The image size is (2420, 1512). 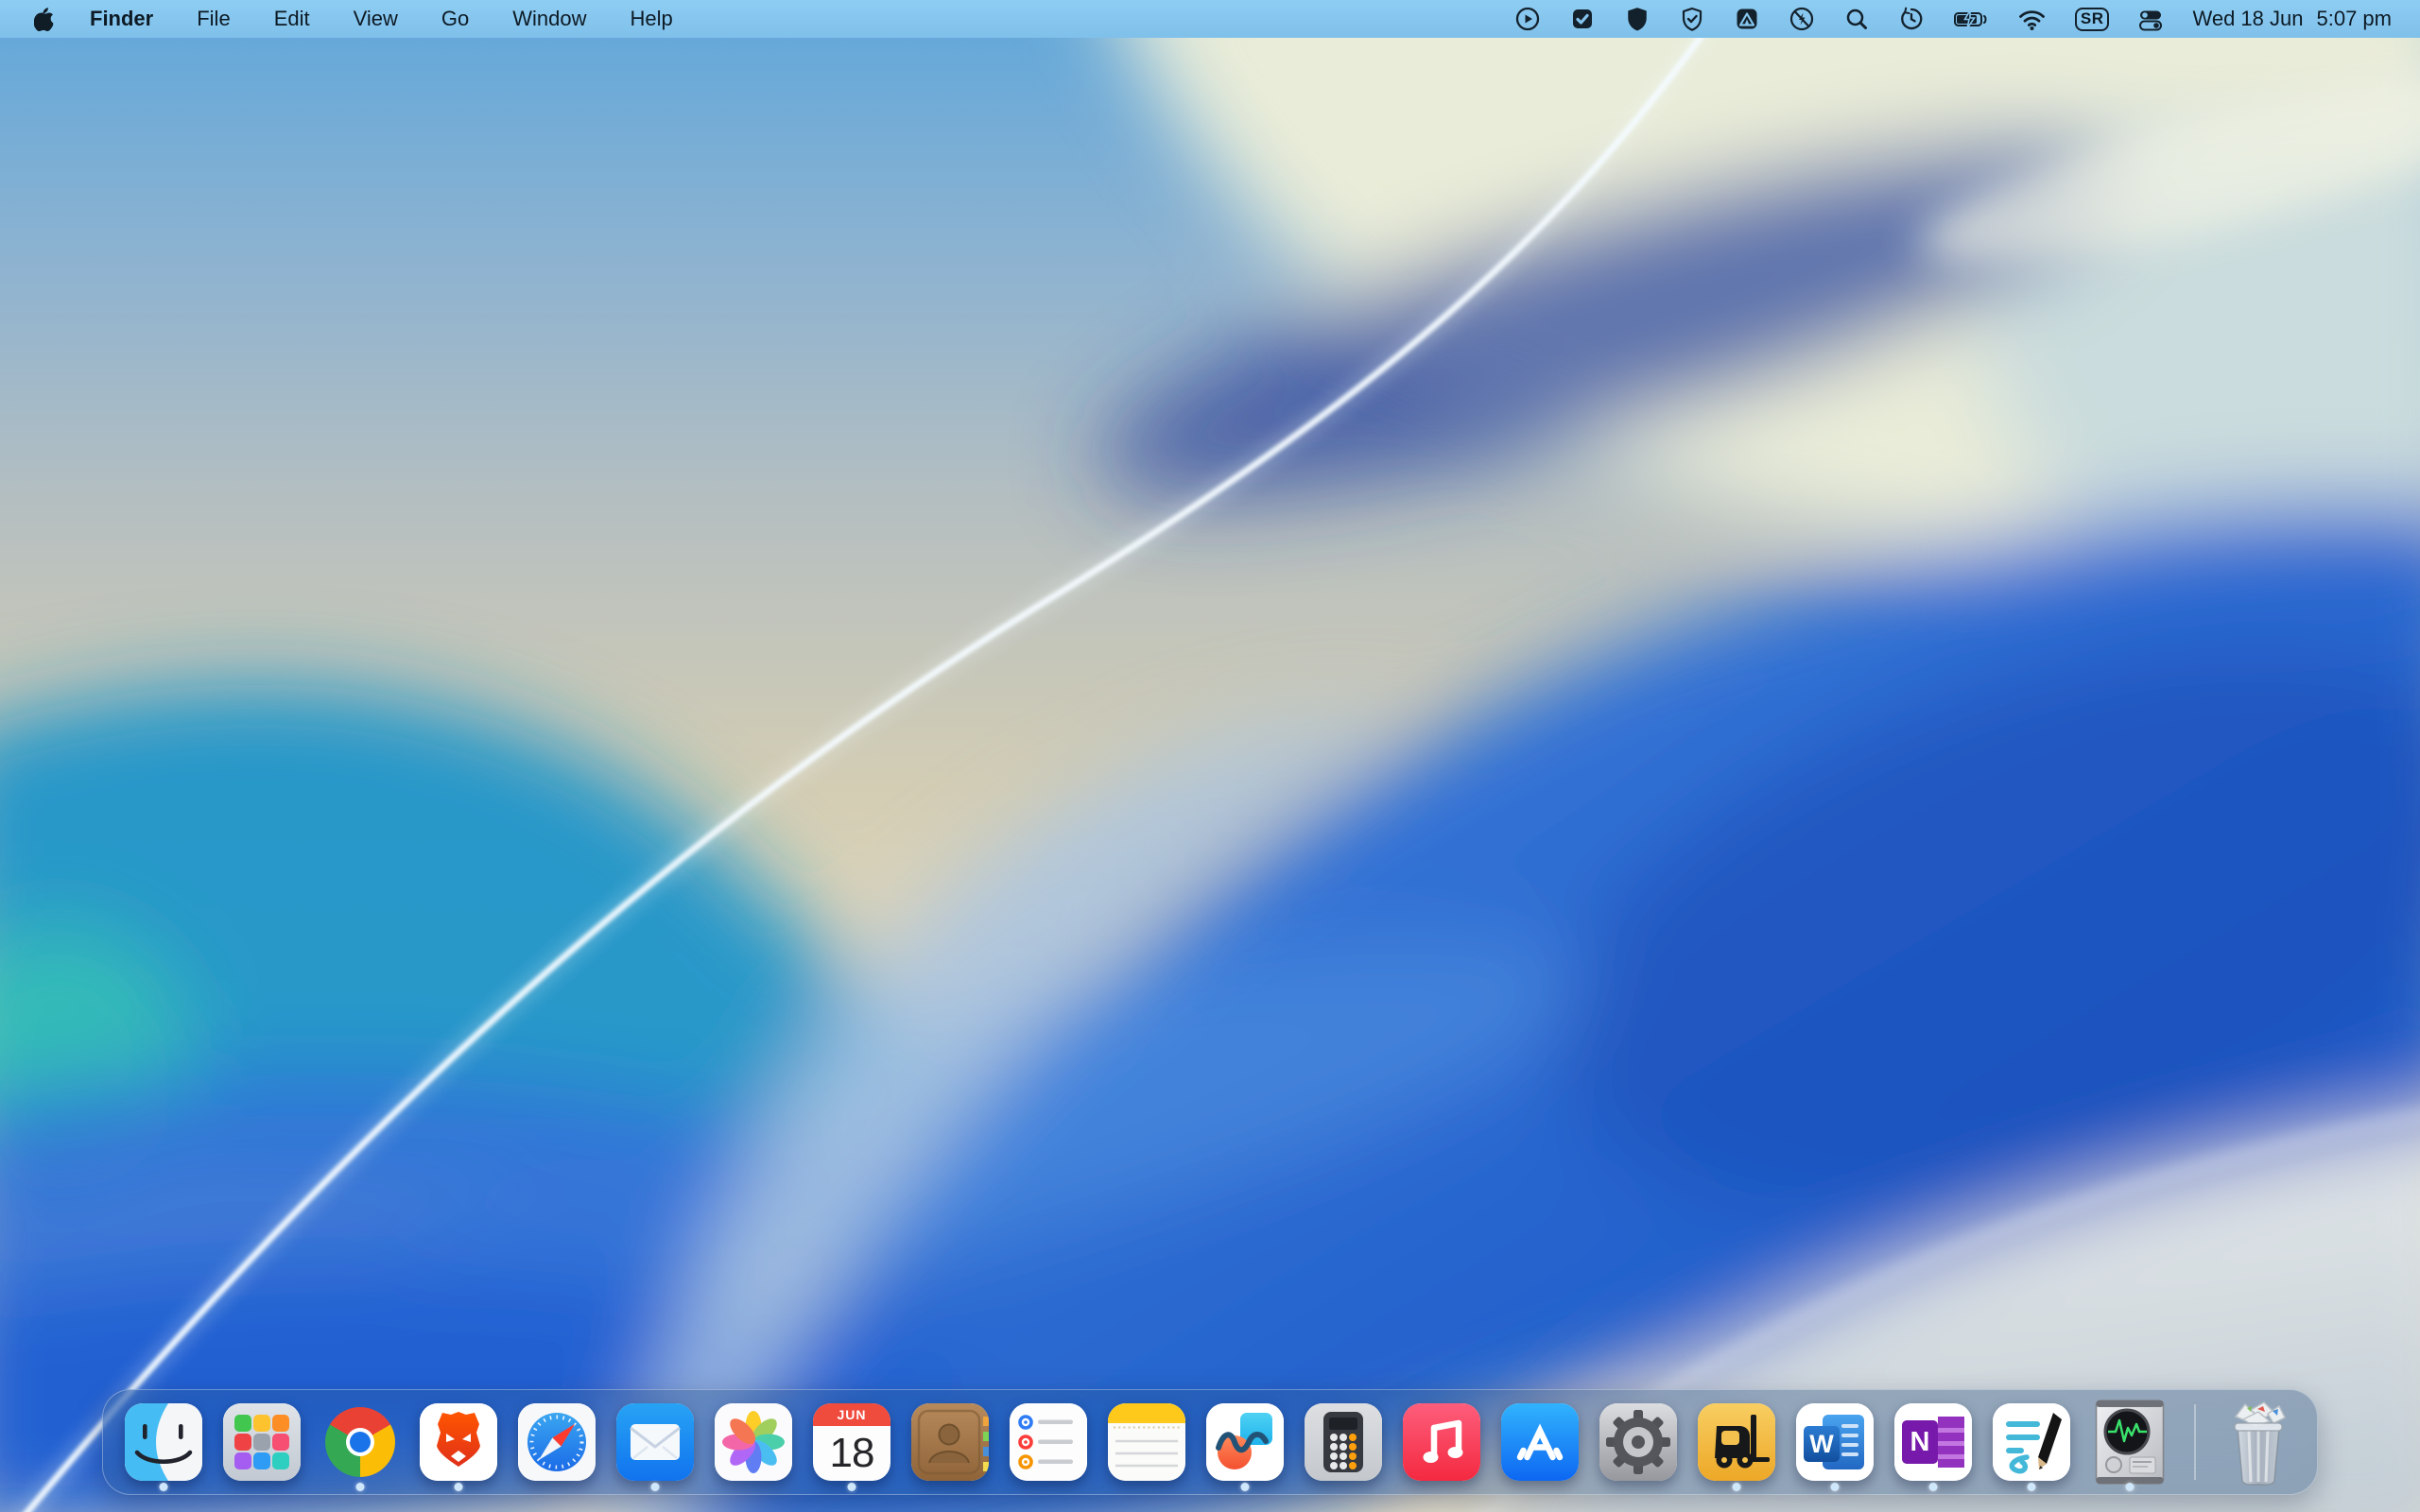 I want to click on dock-app-chrome, so click(x=360, y=1442).